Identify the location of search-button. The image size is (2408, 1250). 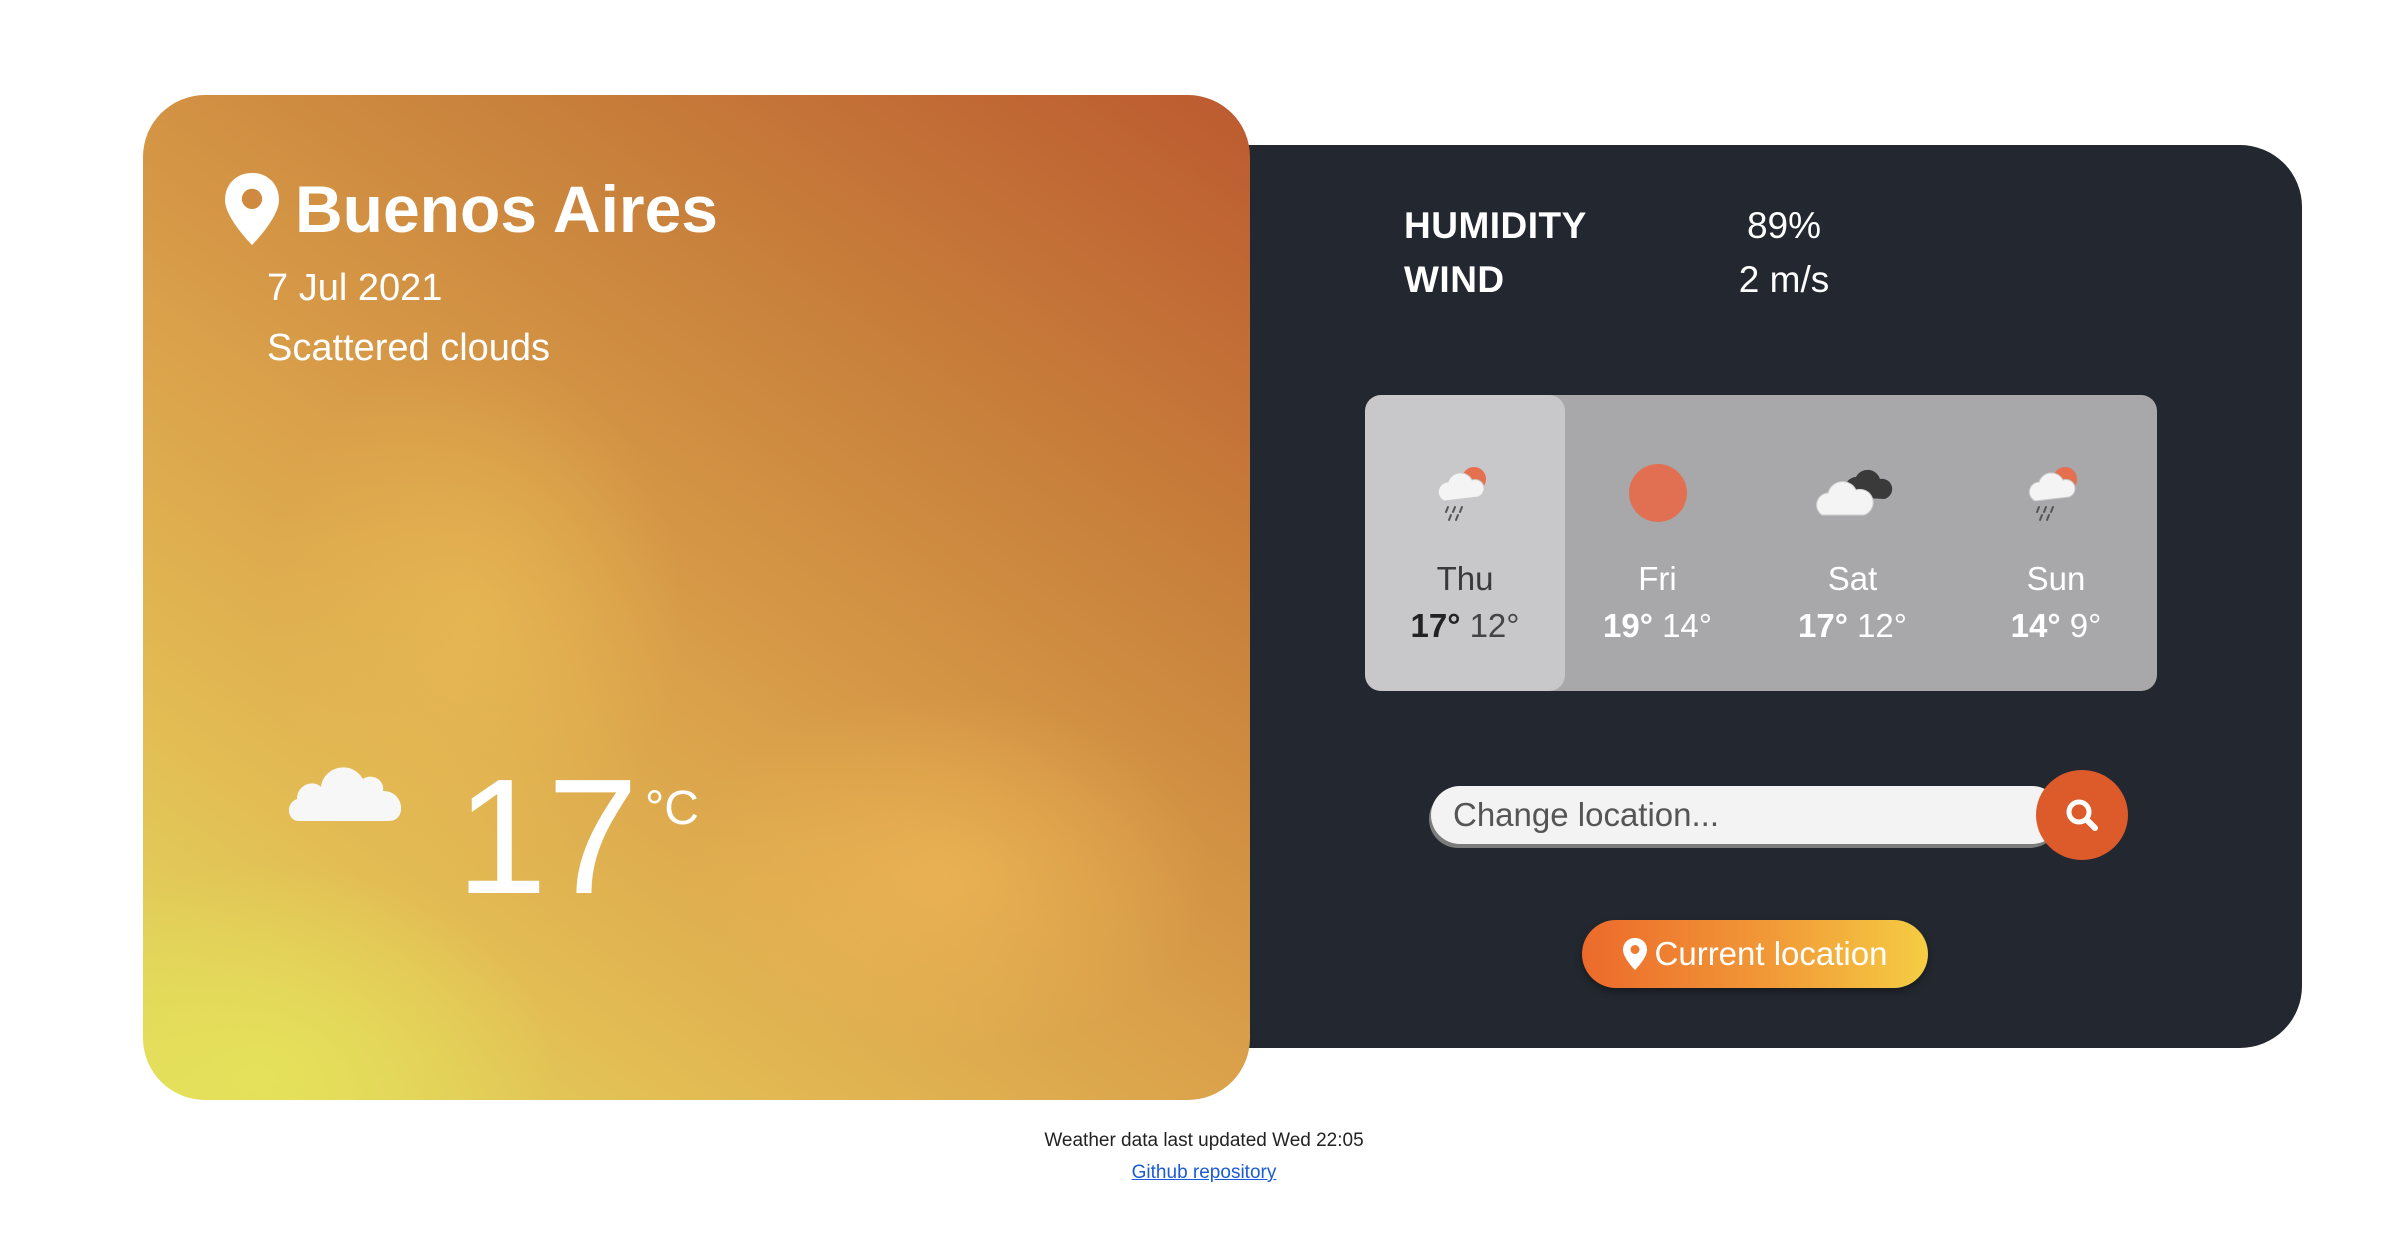
(2082, 815).